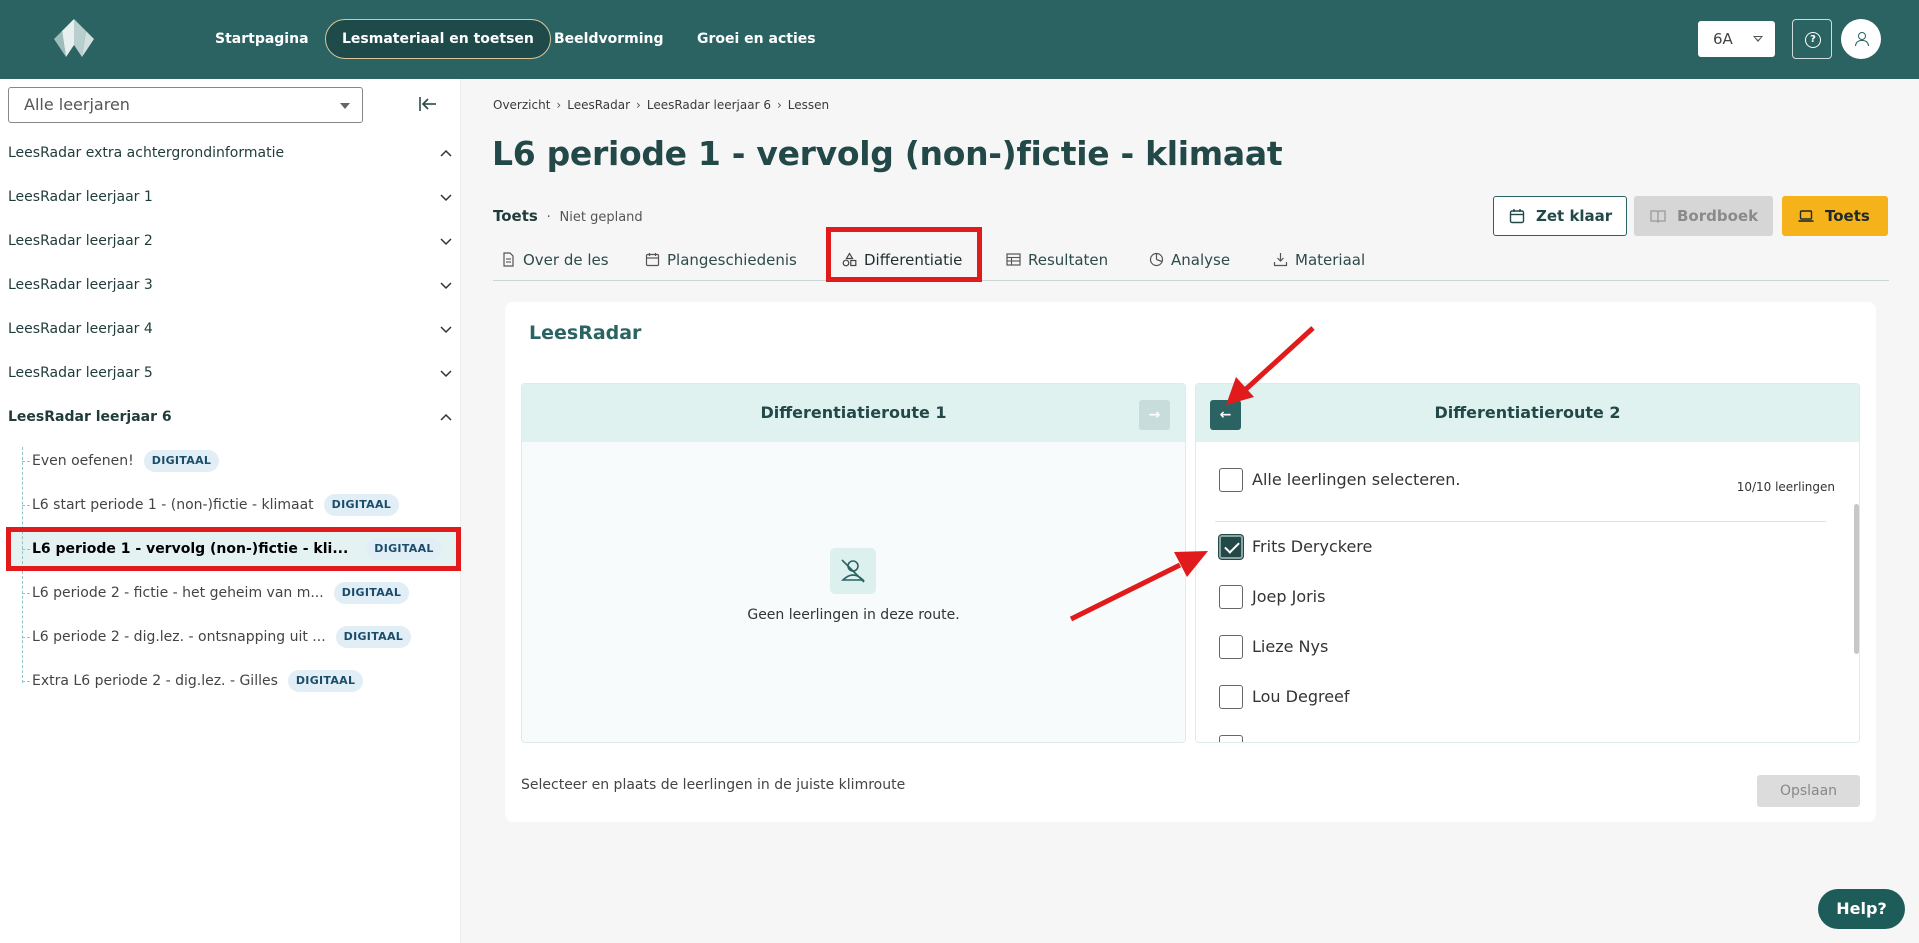 This screenshot has height=943, width=1919. Describe the element at coordinates (1806, 216) in the screenshot. I see `laptop-icon` at that location.